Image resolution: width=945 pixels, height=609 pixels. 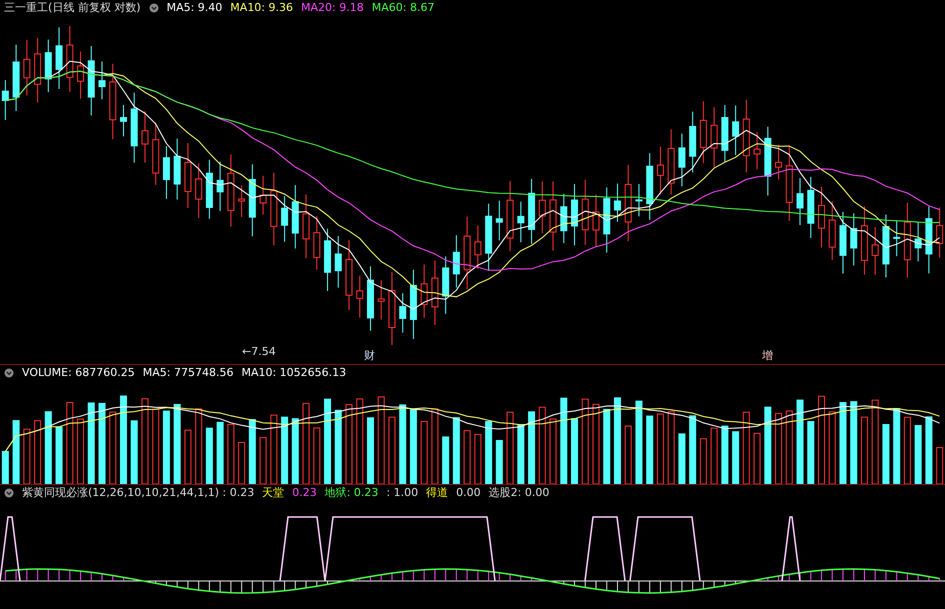 What do you see at coordinates (437, 493) in the screenshot?
I see `indicator-value: 得道` at bounding box center [437, 493].